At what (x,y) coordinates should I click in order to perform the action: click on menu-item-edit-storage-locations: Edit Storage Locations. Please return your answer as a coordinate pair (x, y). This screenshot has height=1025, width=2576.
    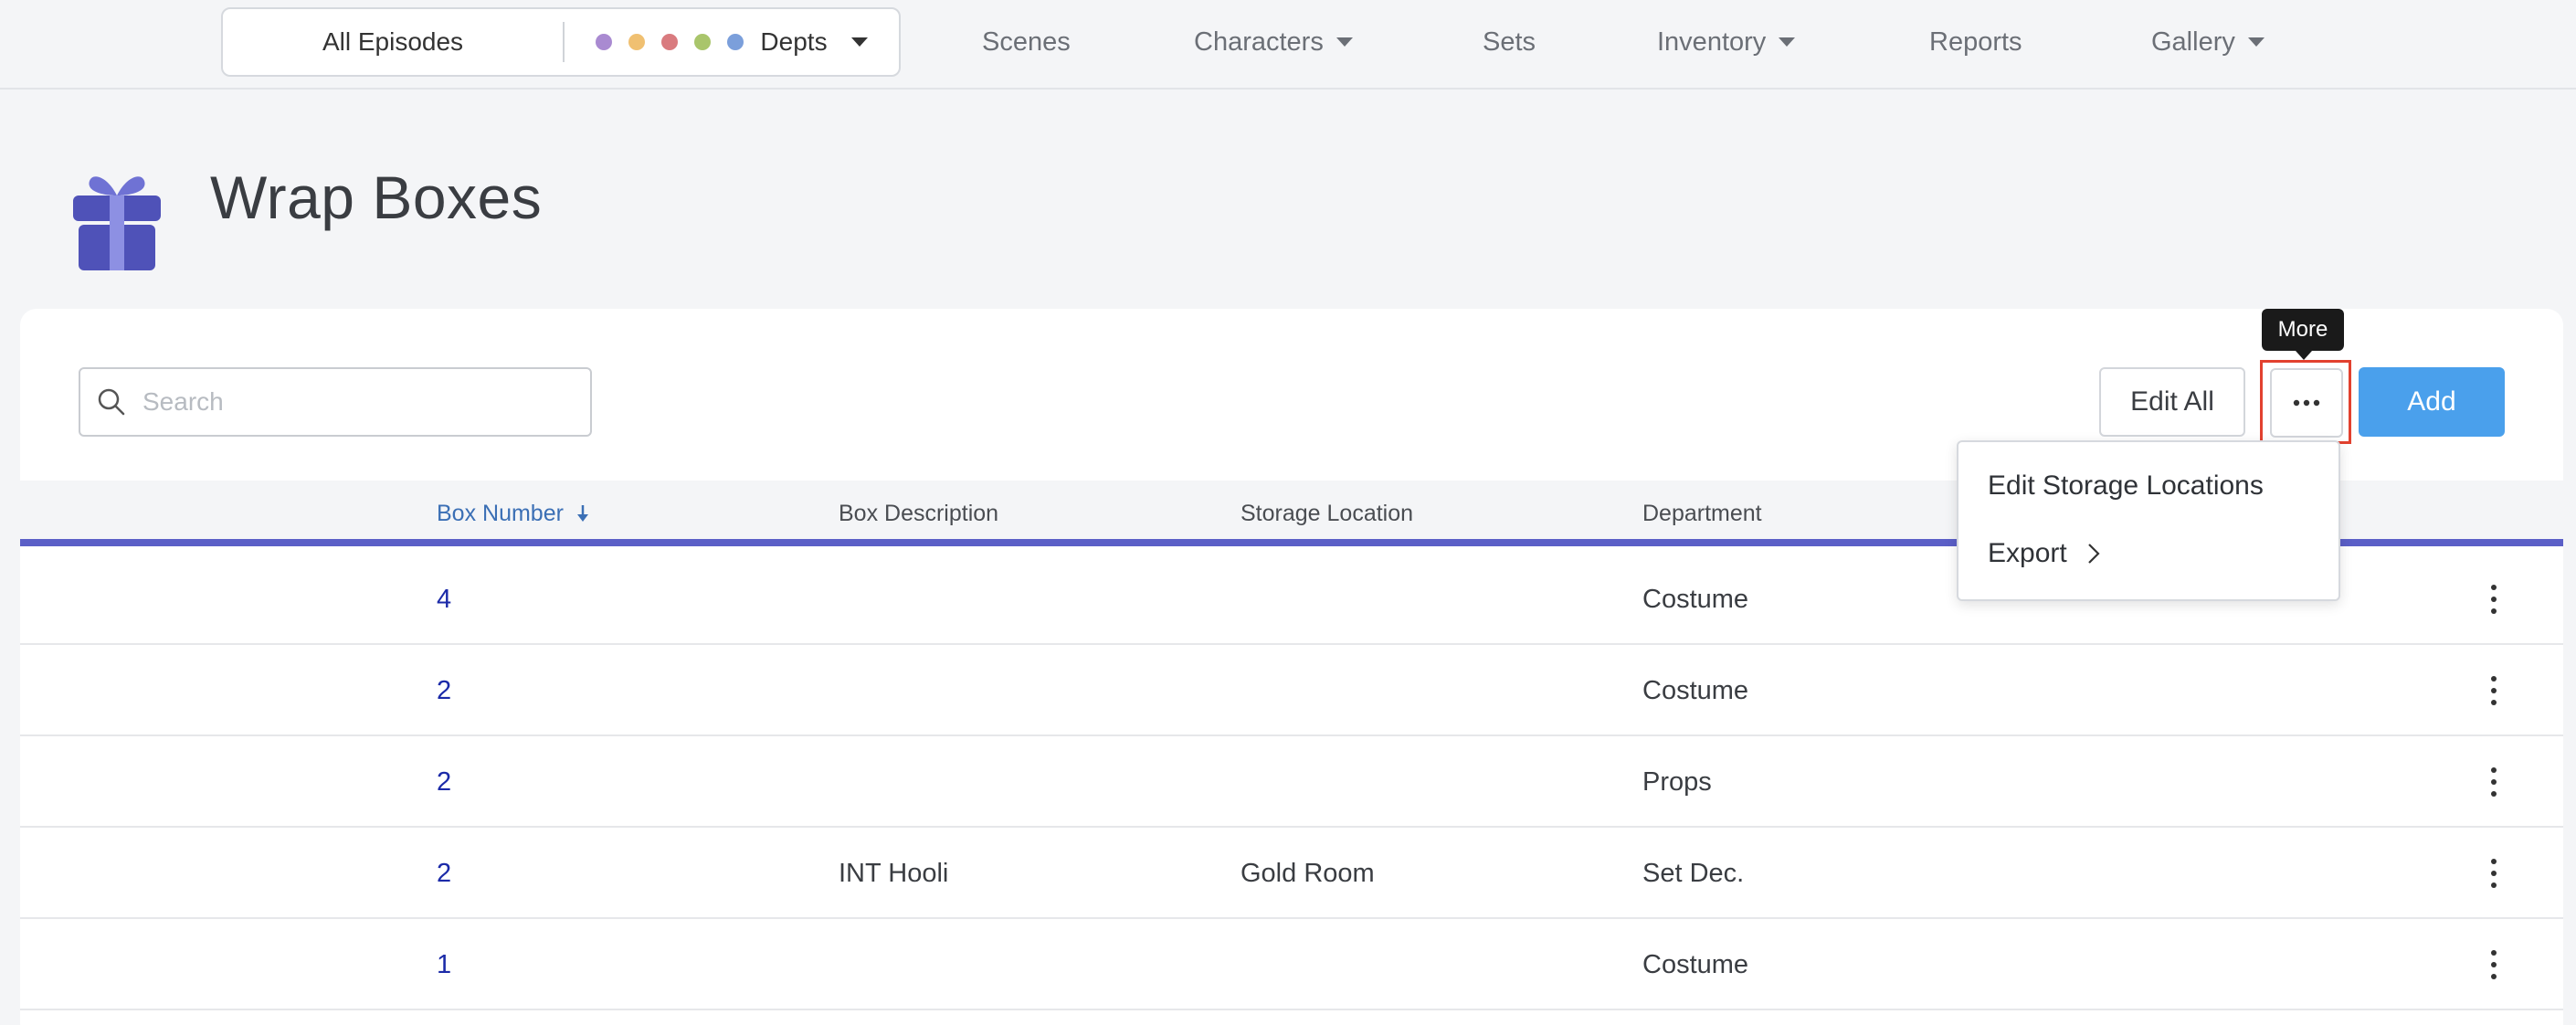
    Looking at the image, I should click on (2126, 486).